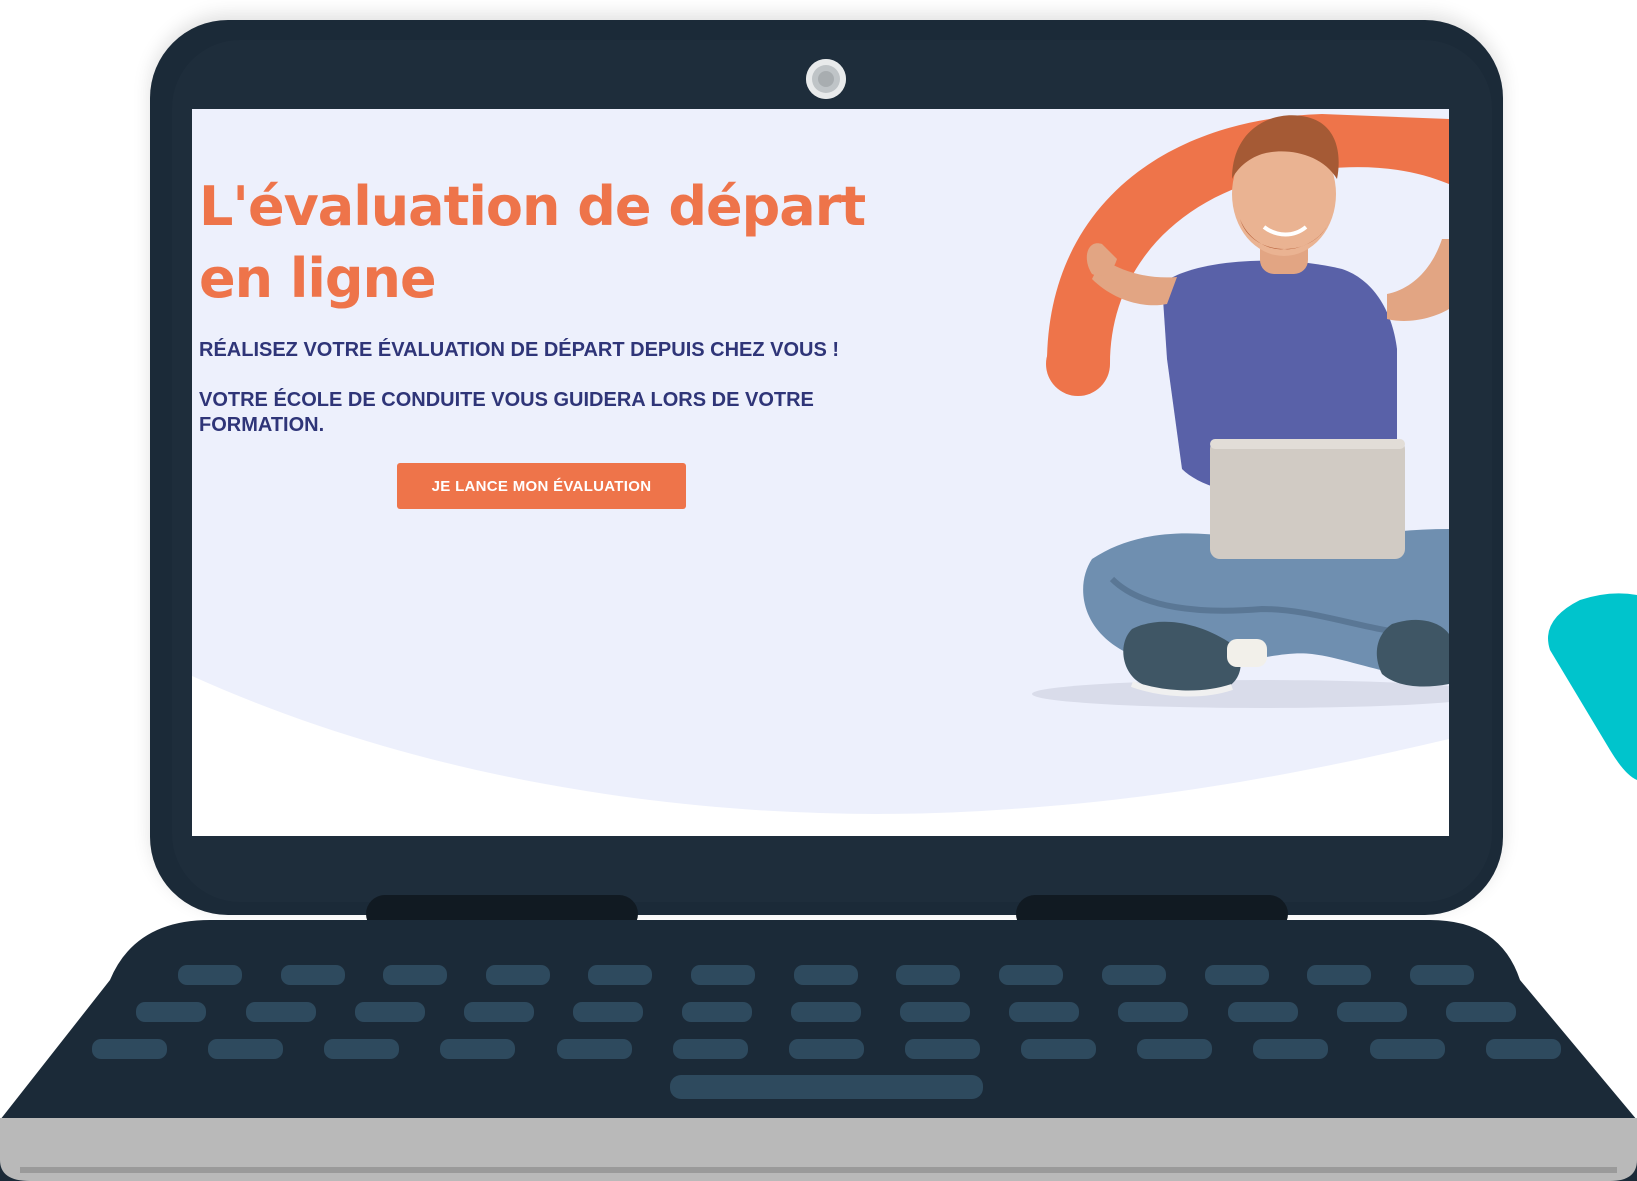  I want to click on start-evaluation-button: JE LANCE MON ÉVALUATION, so click(541, 486).